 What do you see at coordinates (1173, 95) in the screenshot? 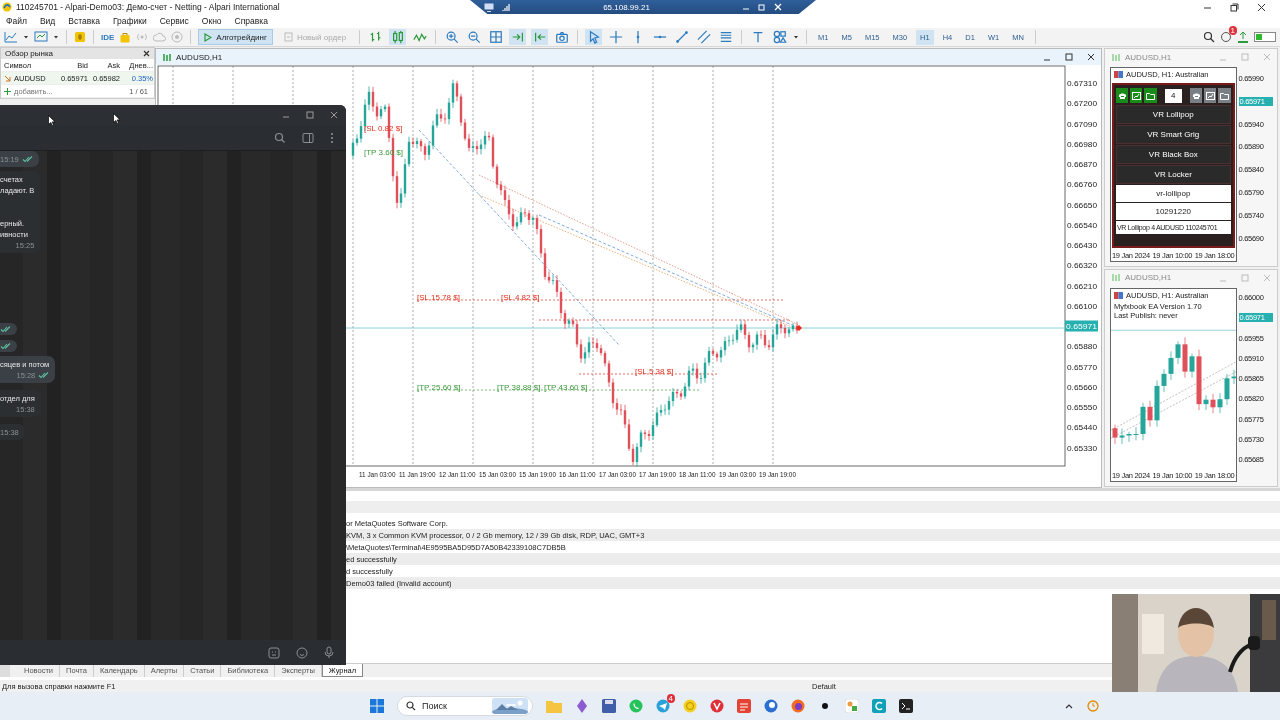
I see `lot-field: 4` at bounding box center [1173, 95].